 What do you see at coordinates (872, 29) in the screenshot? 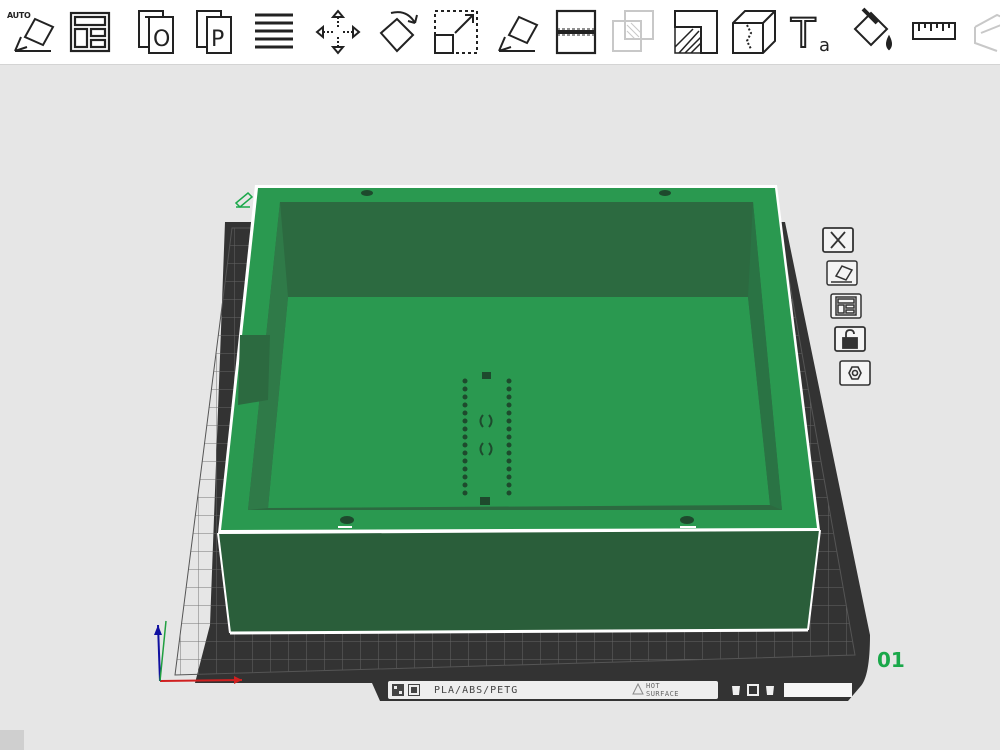
I see `color-painting-icon` at bounding box center [872, 29].